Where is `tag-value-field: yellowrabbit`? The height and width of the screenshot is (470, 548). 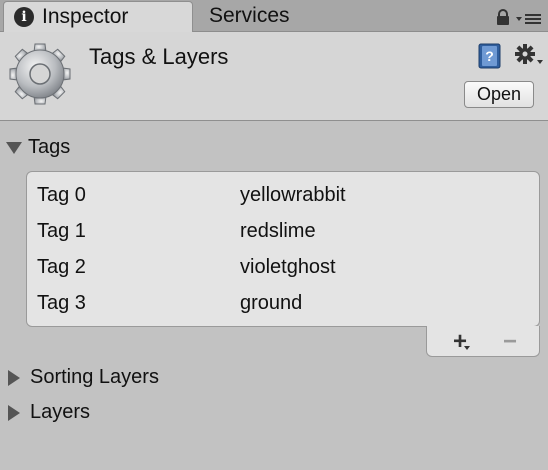 tag-value-field: yellowrabbit is located at coordinates (293, 195).